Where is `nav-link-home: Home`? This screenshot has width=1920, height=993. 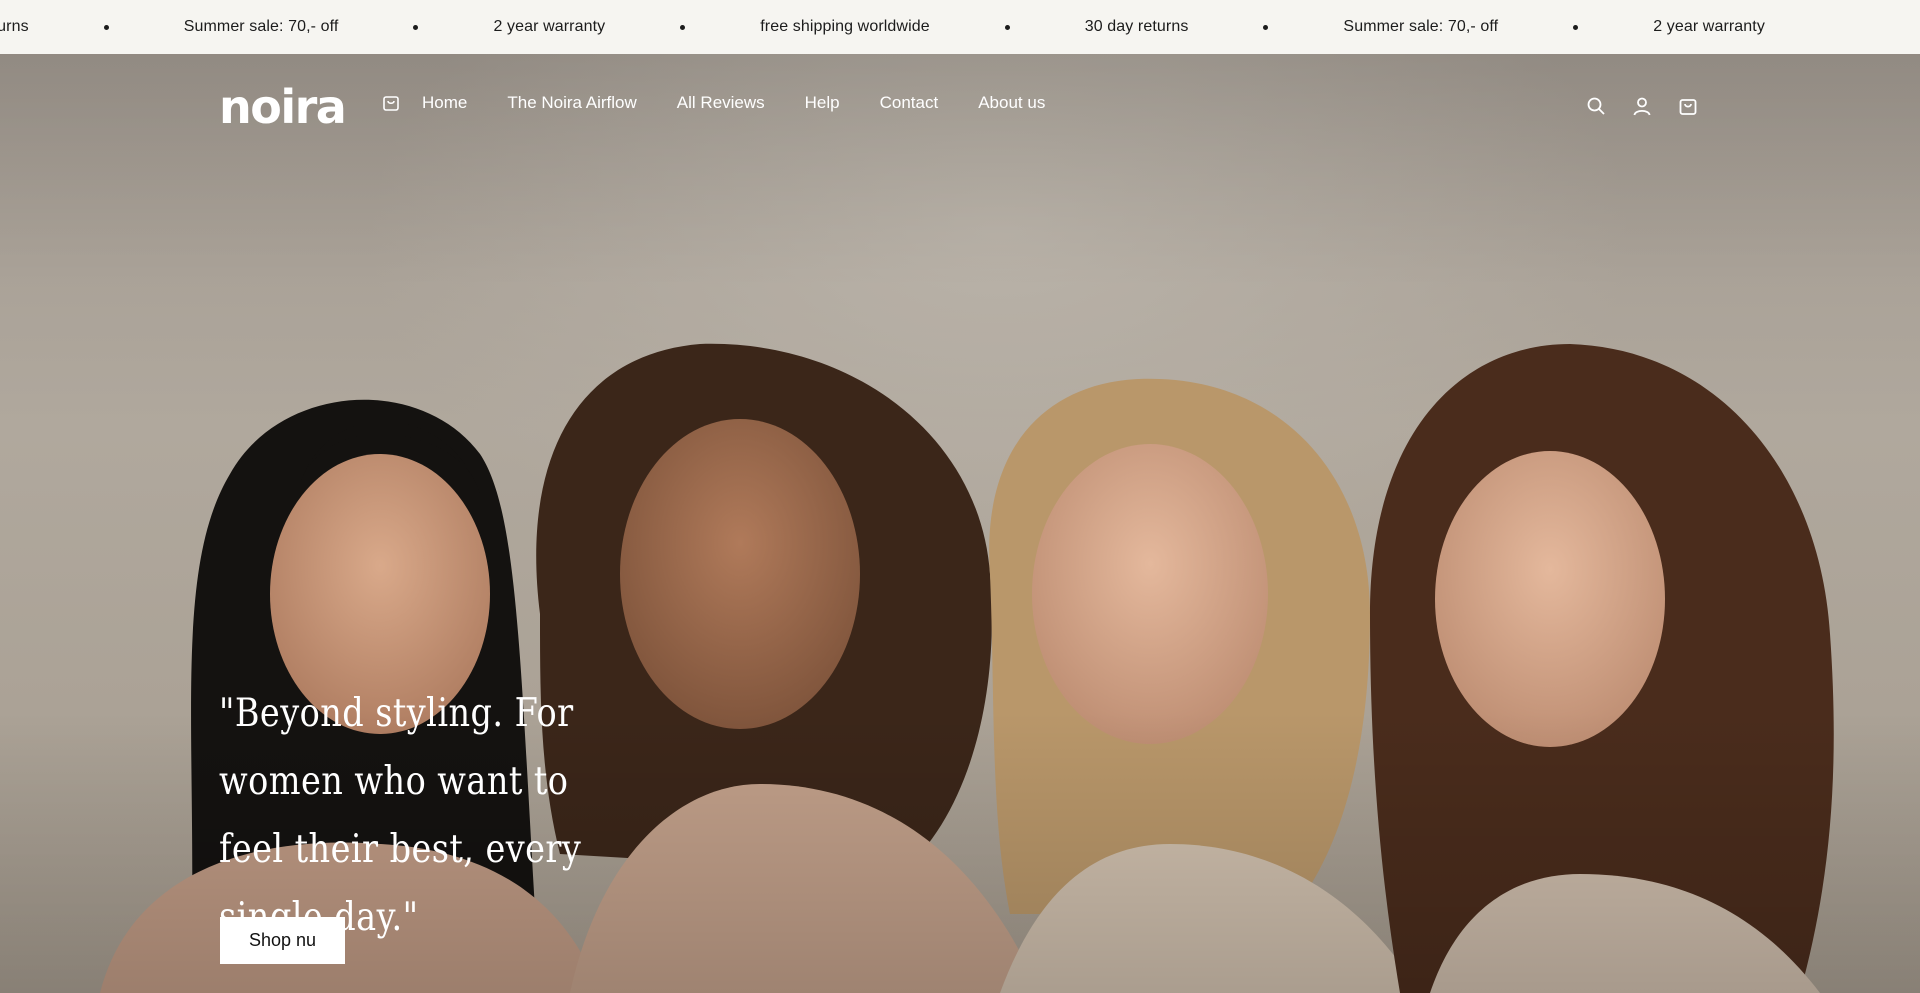
nav-link-home: Home is located at coordinates (444, 103).